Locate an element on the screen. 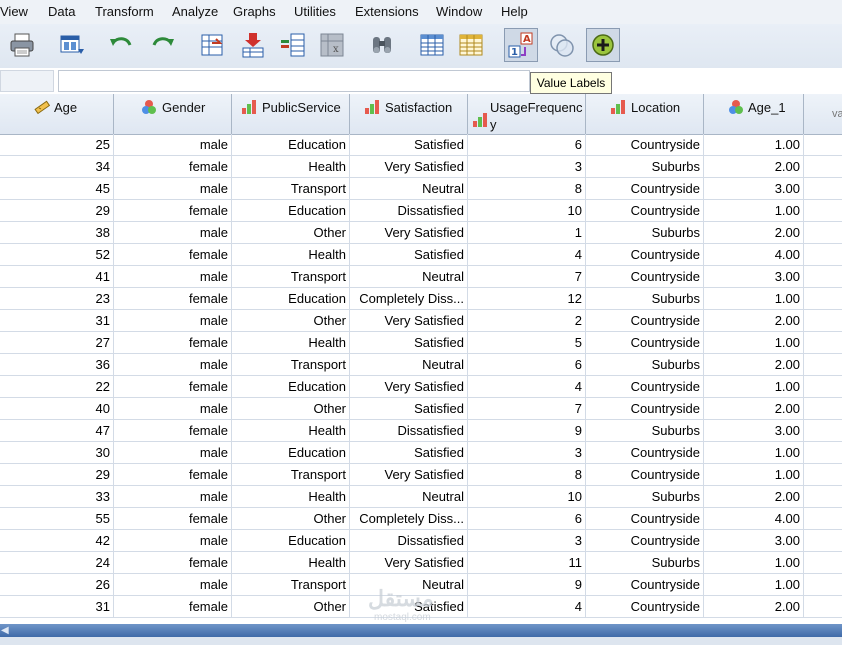 The height and width of the screenshot is (645, 842). cell-location: Suburbs is located at coordinates (645, 497).